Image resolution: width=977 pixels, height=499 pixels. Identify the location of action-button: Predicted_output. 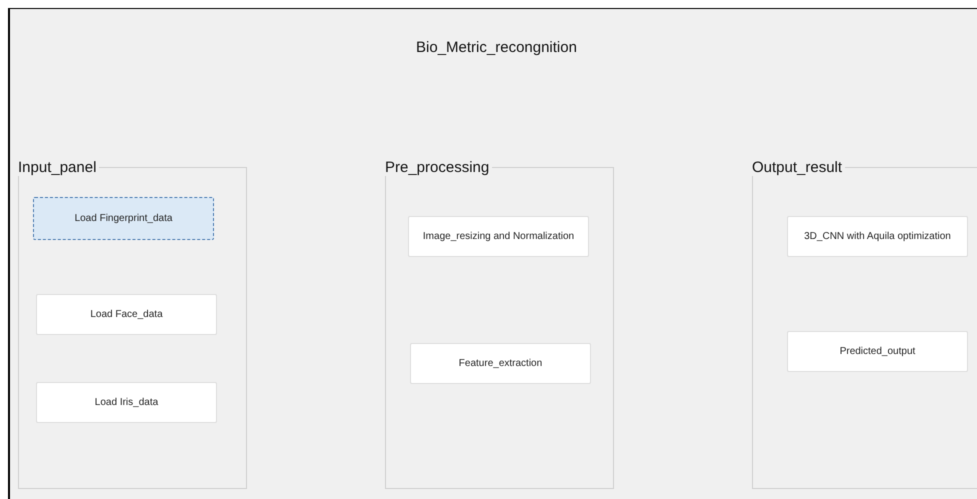
(877, 351).